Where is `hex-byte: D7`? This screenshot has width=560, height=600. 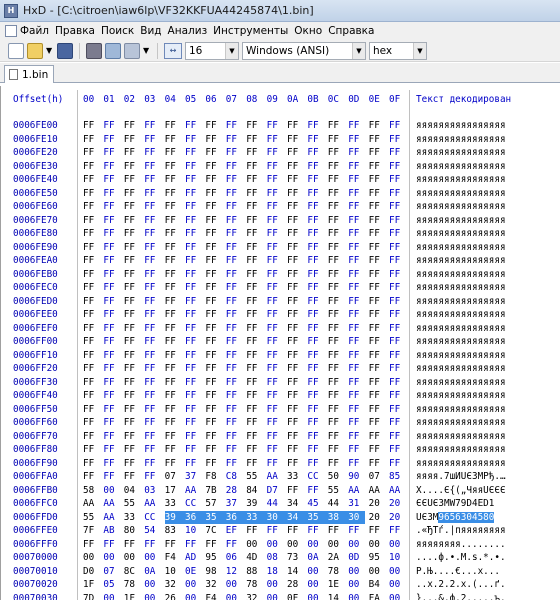
hex-byte: D7 is located at coordinates (275, 490).